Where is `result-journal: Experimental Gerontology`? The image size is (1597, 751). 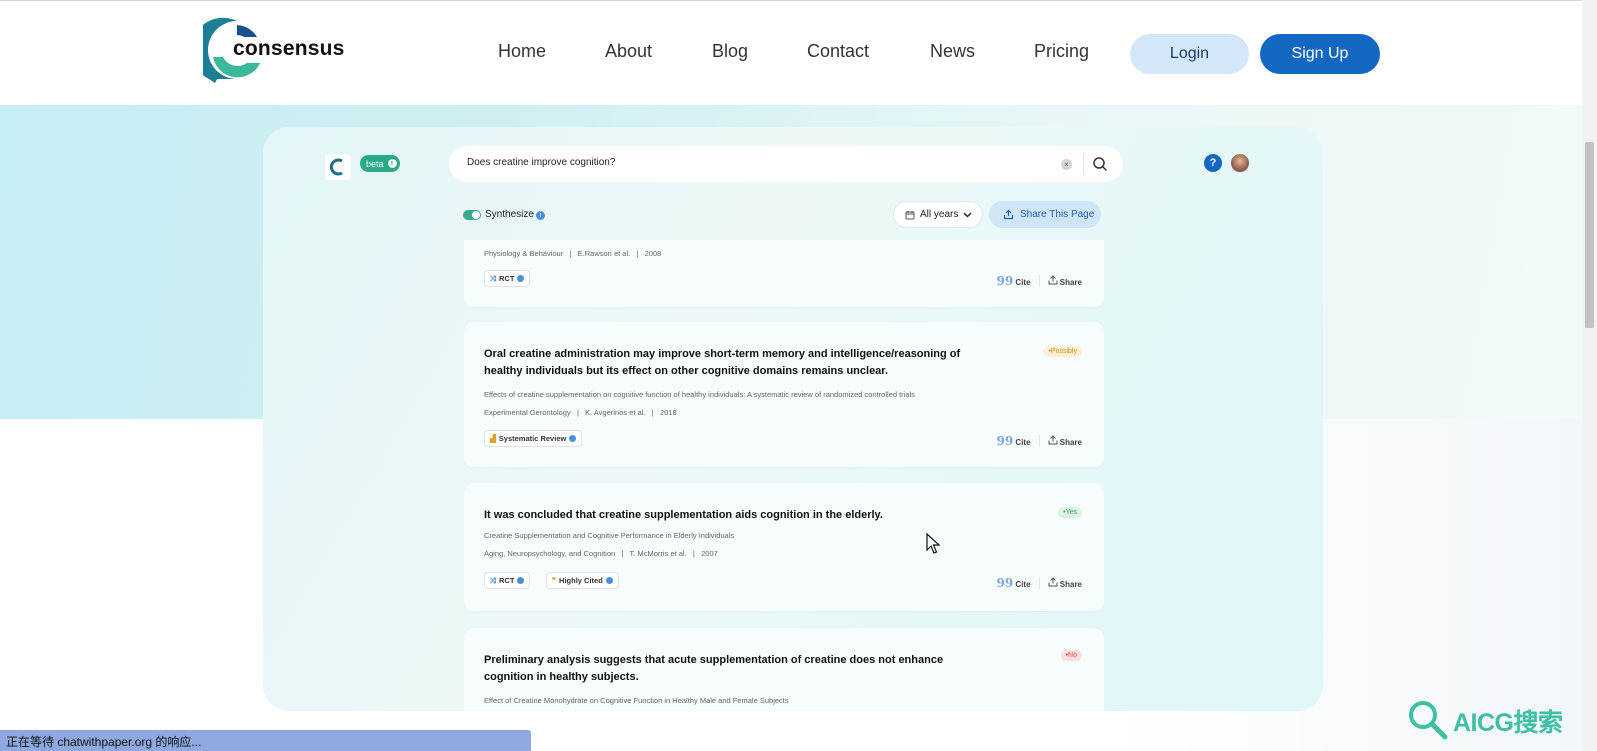 result-journal: Experimental Gerontology is located at coordinates (527, 412).